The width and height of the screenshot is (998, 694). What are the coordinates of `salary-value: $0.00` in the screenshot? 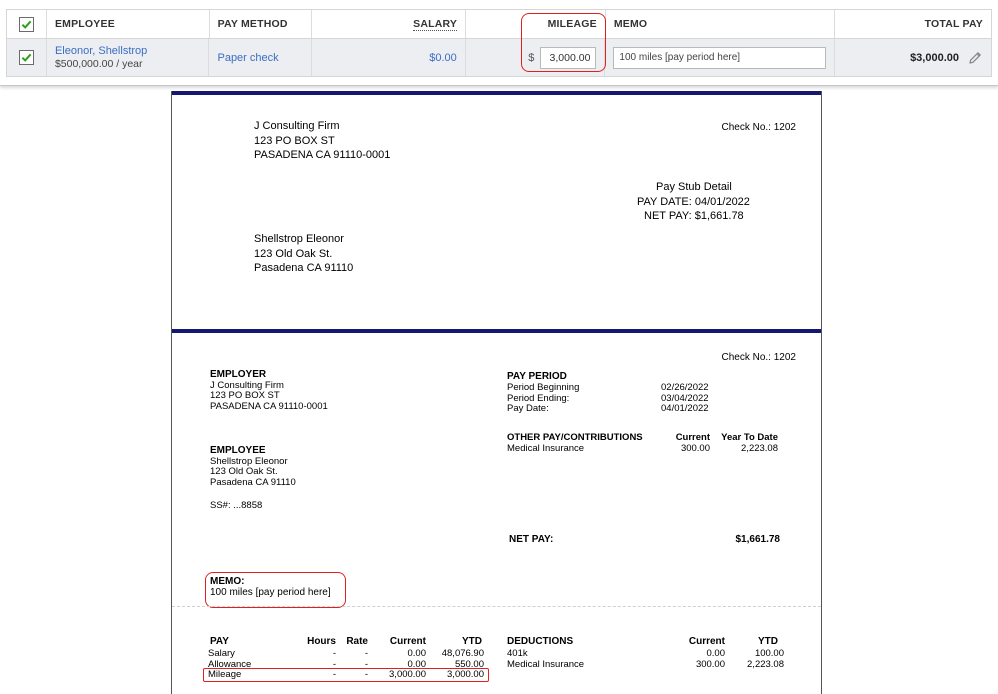 It's located at (443, 58).